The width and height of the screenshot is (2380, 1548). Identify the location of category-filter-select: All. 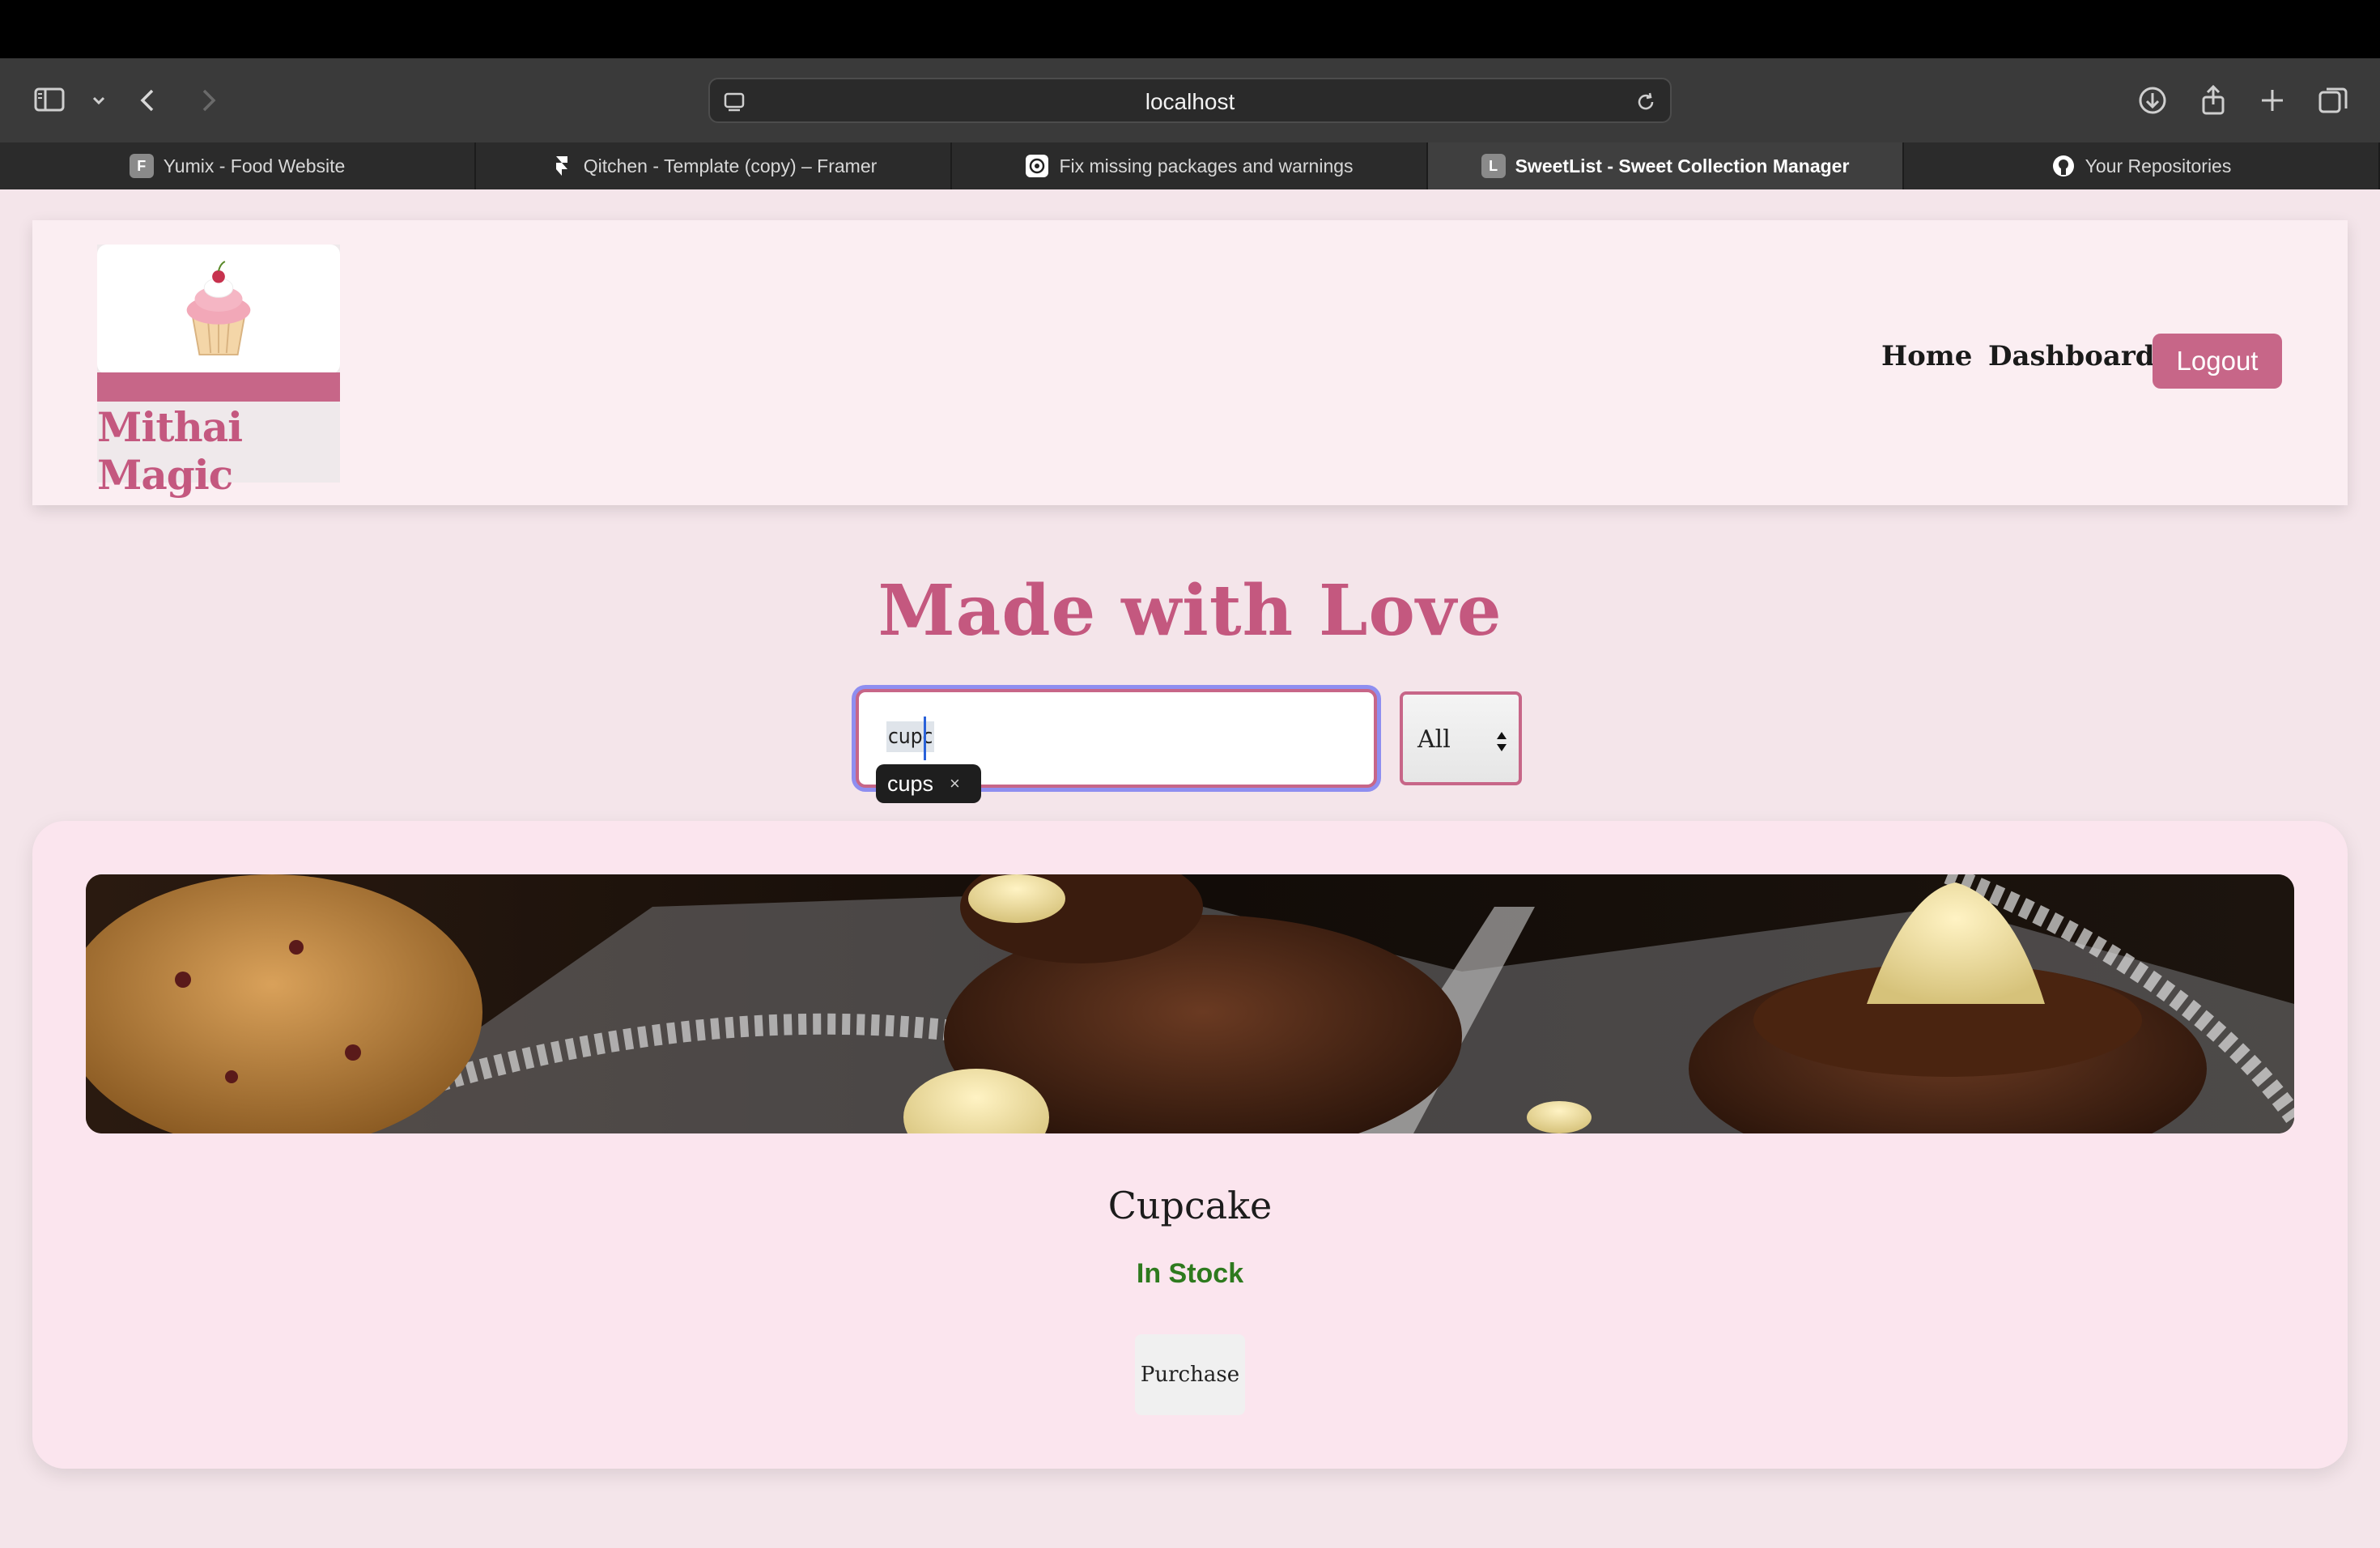
(1461, 738).